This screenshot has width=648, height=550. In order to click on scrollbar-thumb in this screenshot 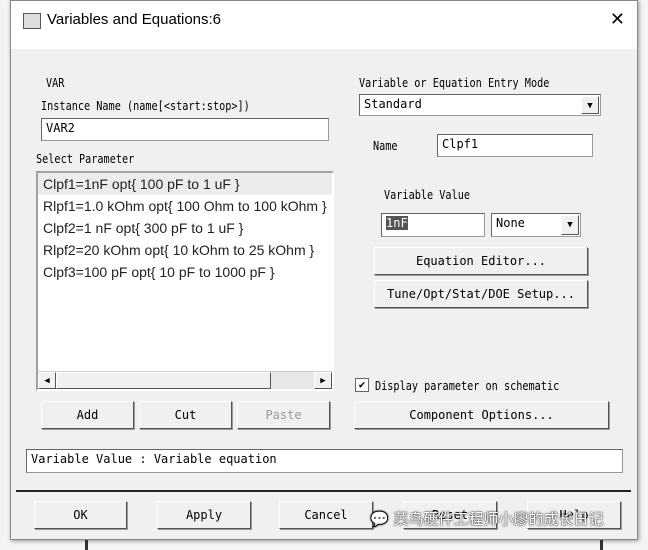, I will do `click(163, 380)`.